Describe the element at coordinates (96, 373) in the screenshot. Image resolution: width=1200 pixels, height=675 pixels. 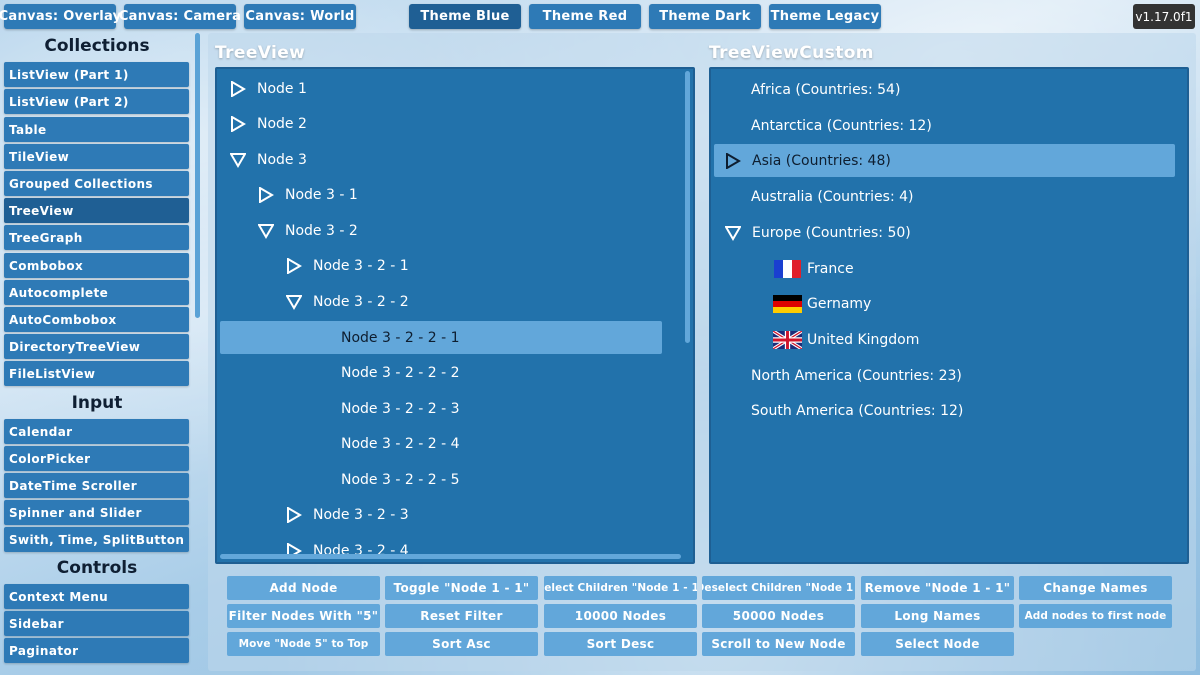
I see `nav-filelistview: FileListView` at that location.